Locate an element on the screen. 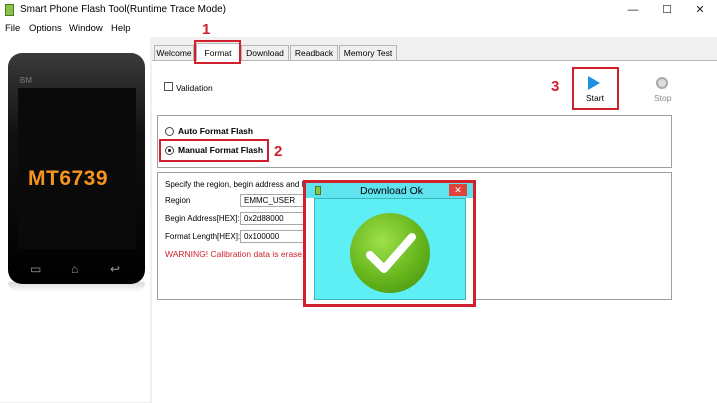  annotation-step-3: 3 is located at coordinates (555, 86).